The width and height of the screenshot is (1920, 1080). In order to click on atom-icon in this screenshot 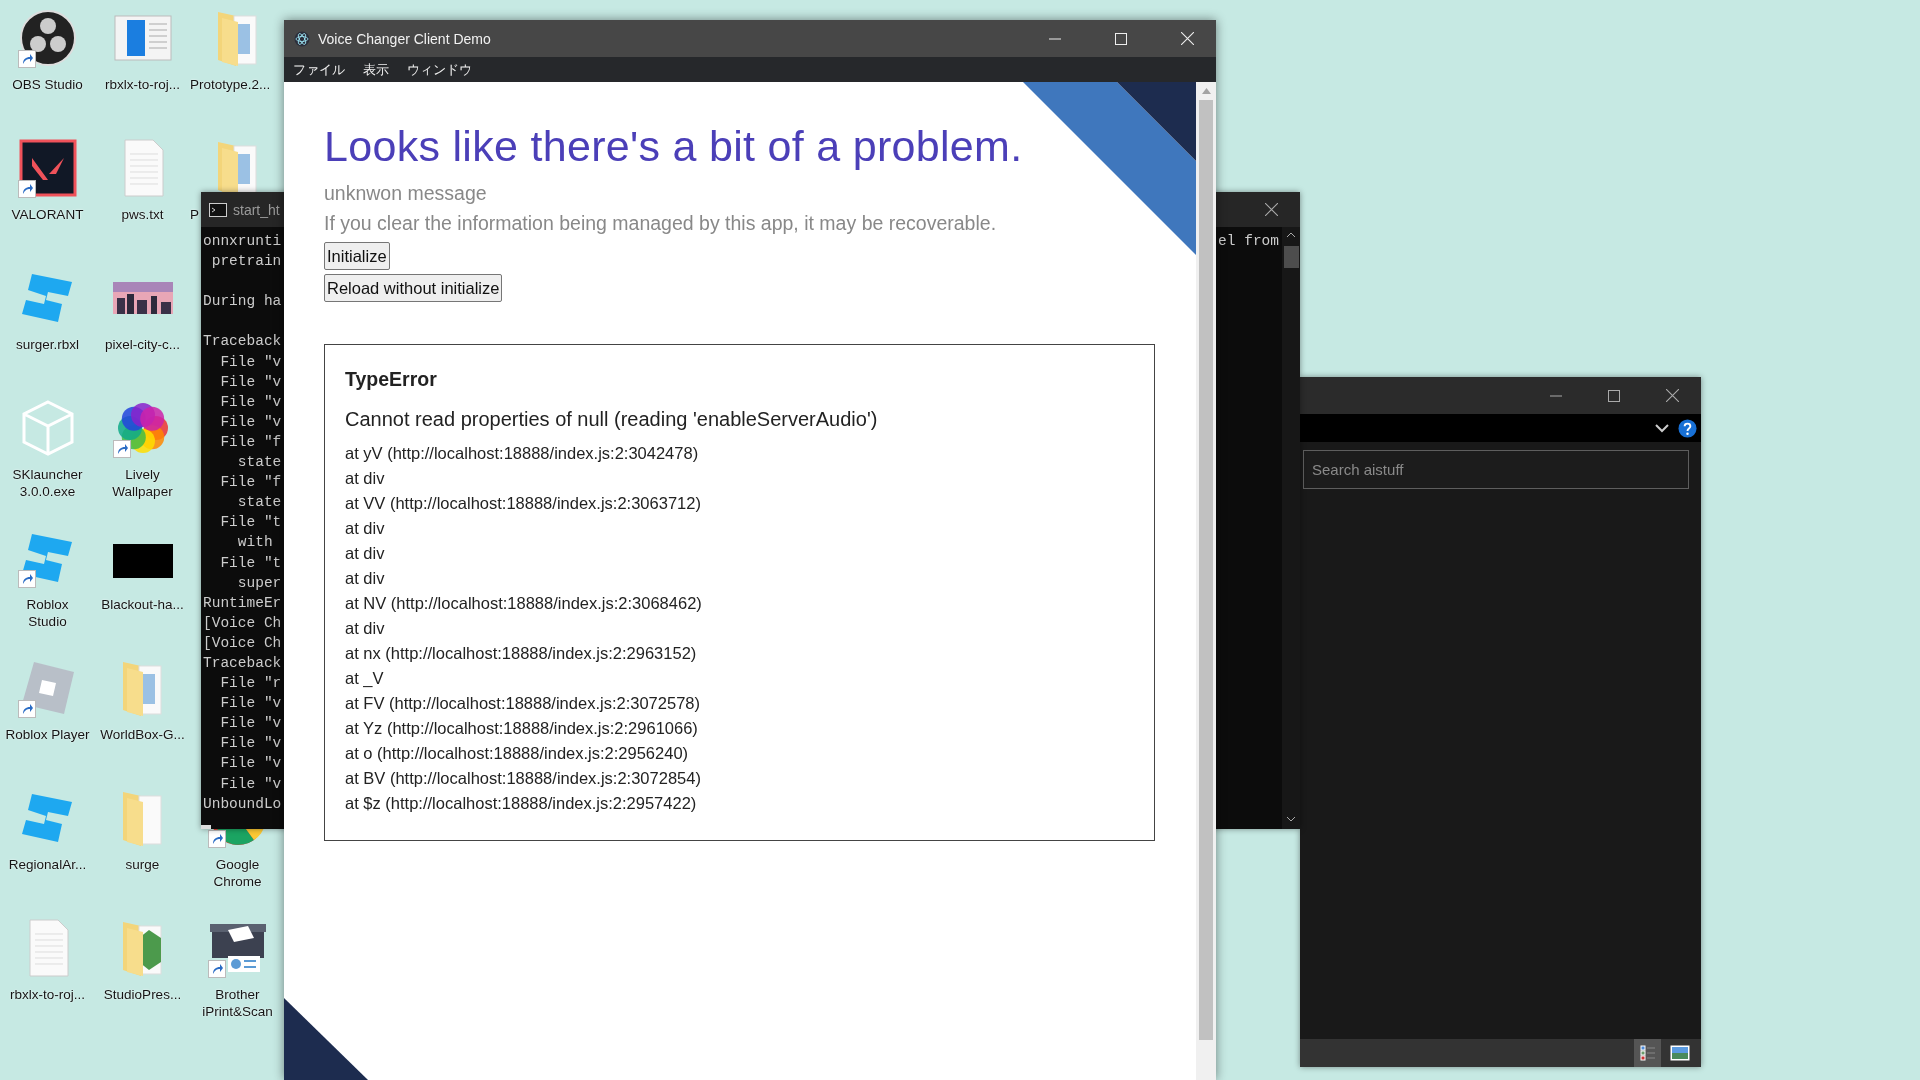, I will do `click(302, 38)`.